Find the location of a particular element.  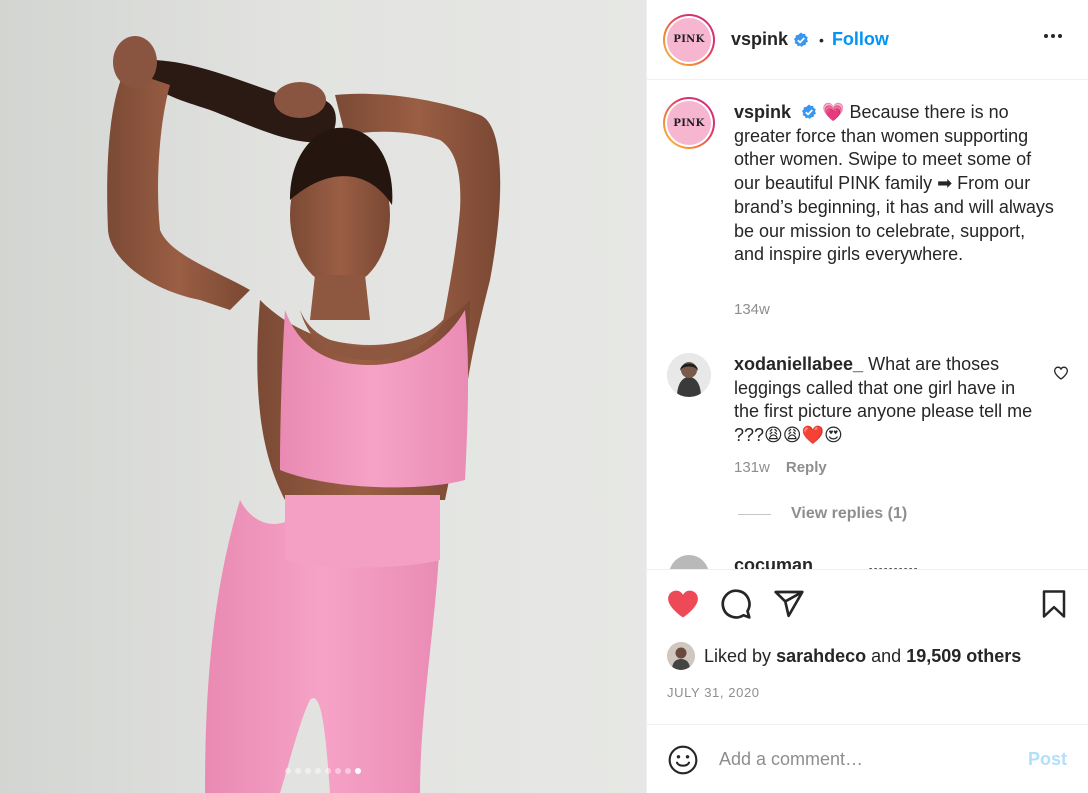

comment-like-heart-icon is located at coordinates (1061, 373).